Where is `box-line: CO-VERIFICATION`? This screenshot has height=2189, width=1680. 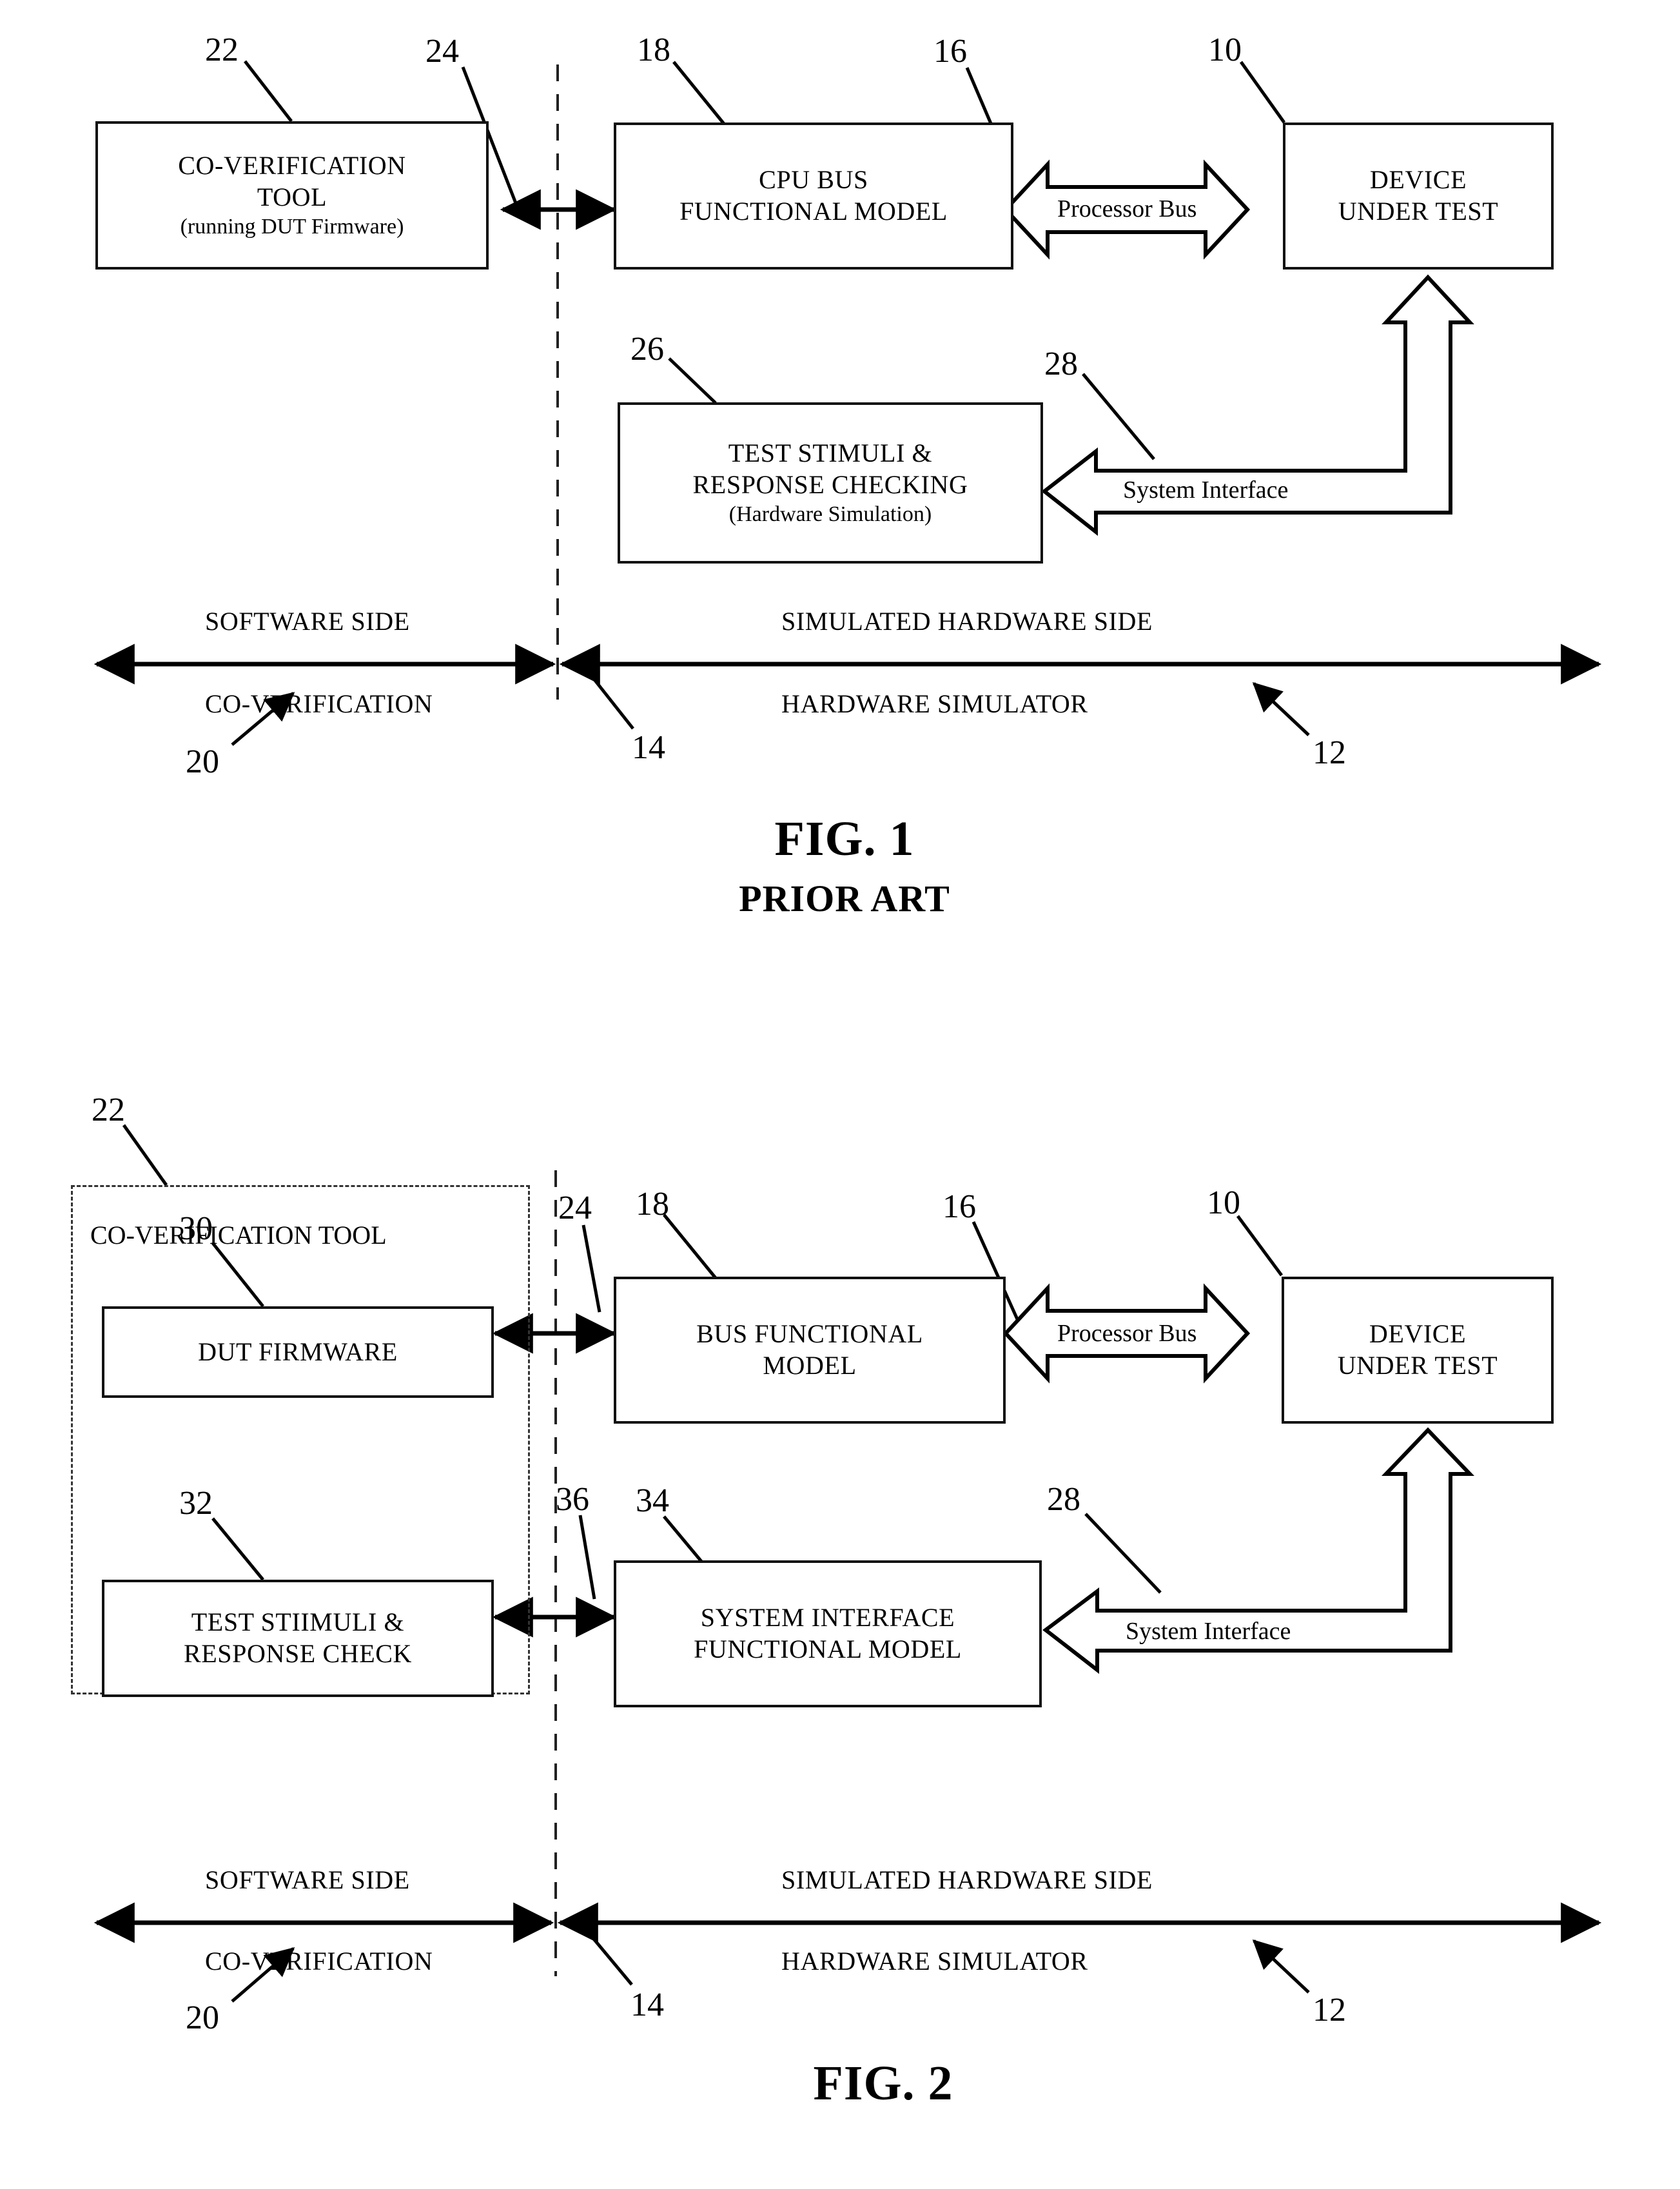 box-line: CO-VERIFICATION is located at coordinates (292, 166).